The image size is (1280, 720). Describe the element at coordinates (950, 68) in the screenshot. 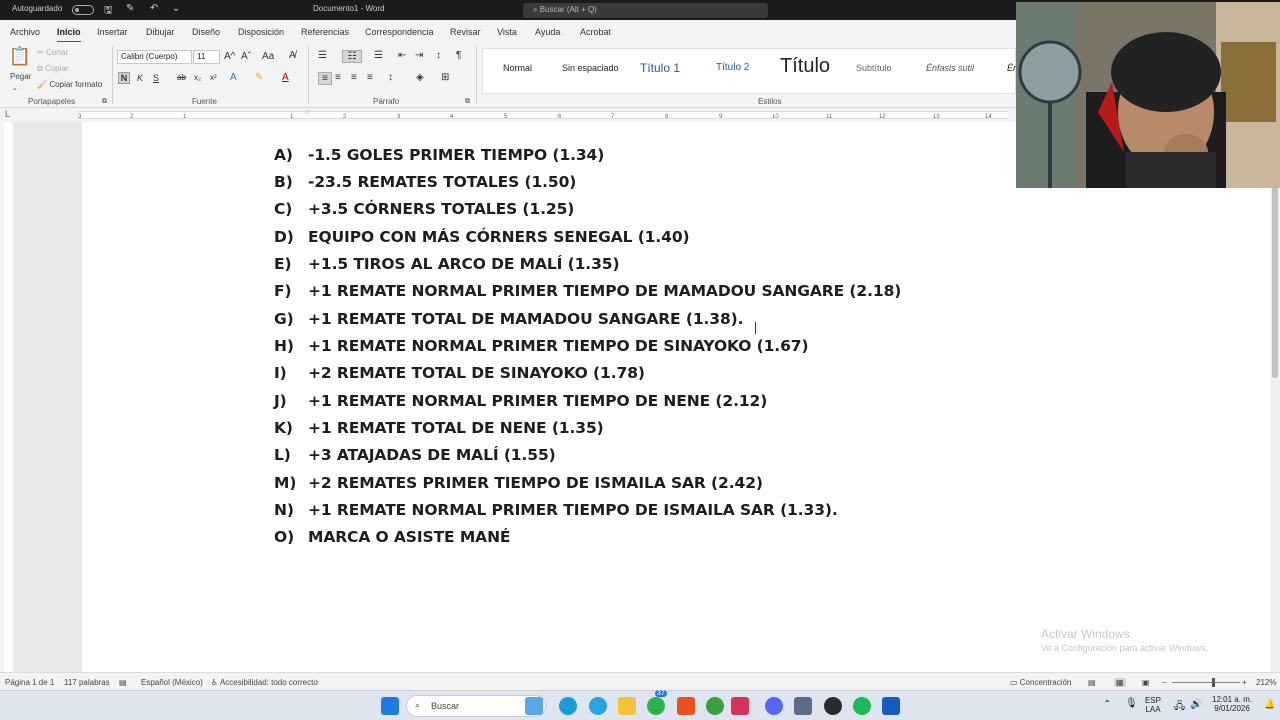

I see `style-enfasis-sutil: Énfasis sutil` at that location.